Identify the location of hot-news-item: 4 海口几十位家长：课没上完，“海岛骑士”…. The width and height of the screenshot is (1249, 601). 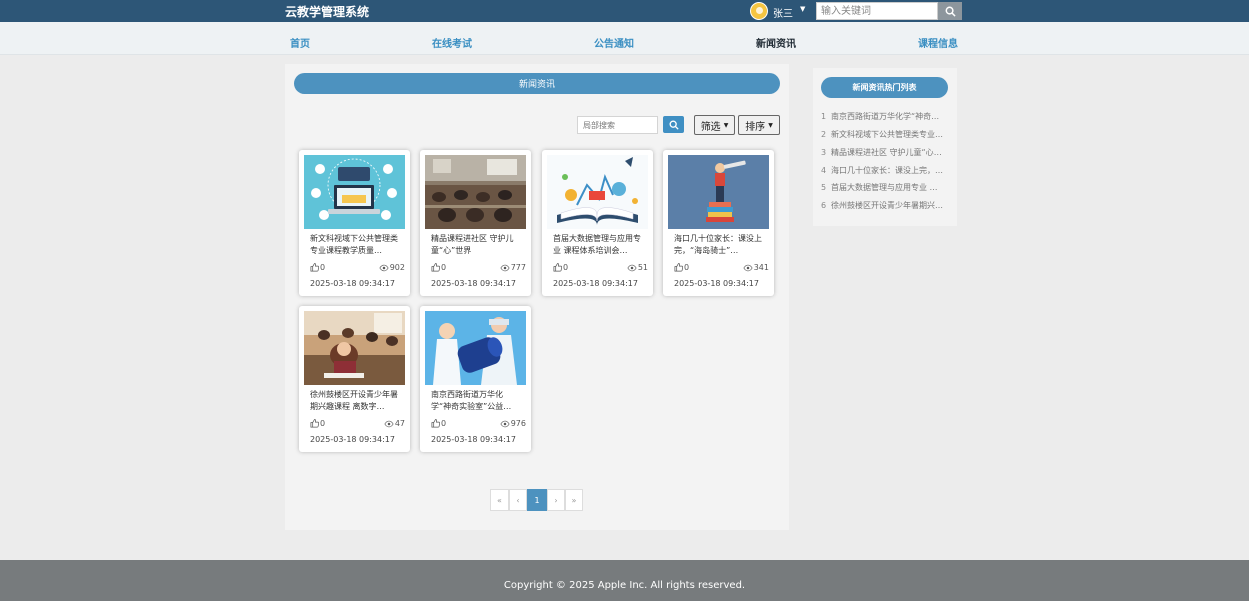
(883, 170).